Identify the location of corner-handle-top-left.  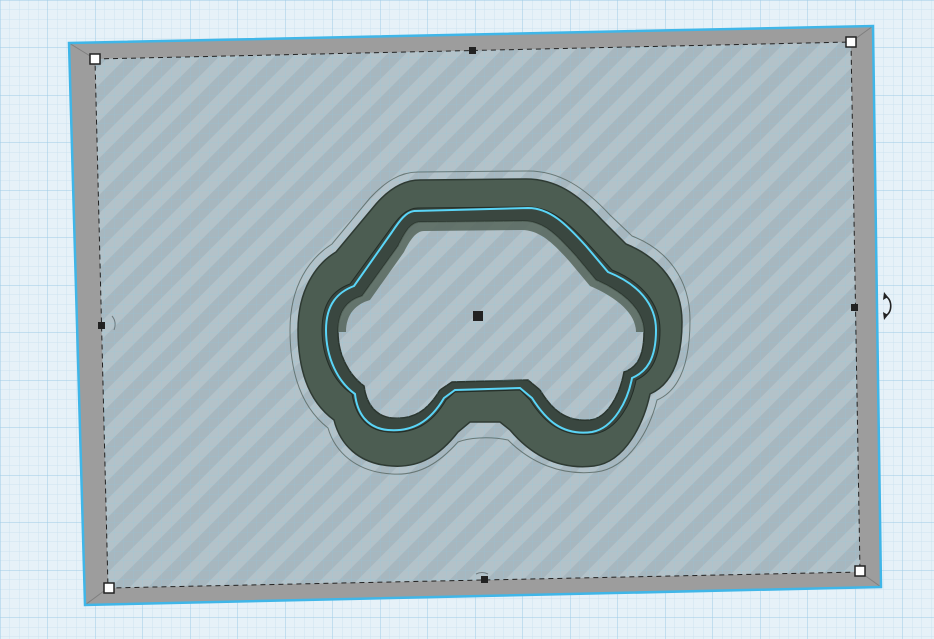
(95, 59).